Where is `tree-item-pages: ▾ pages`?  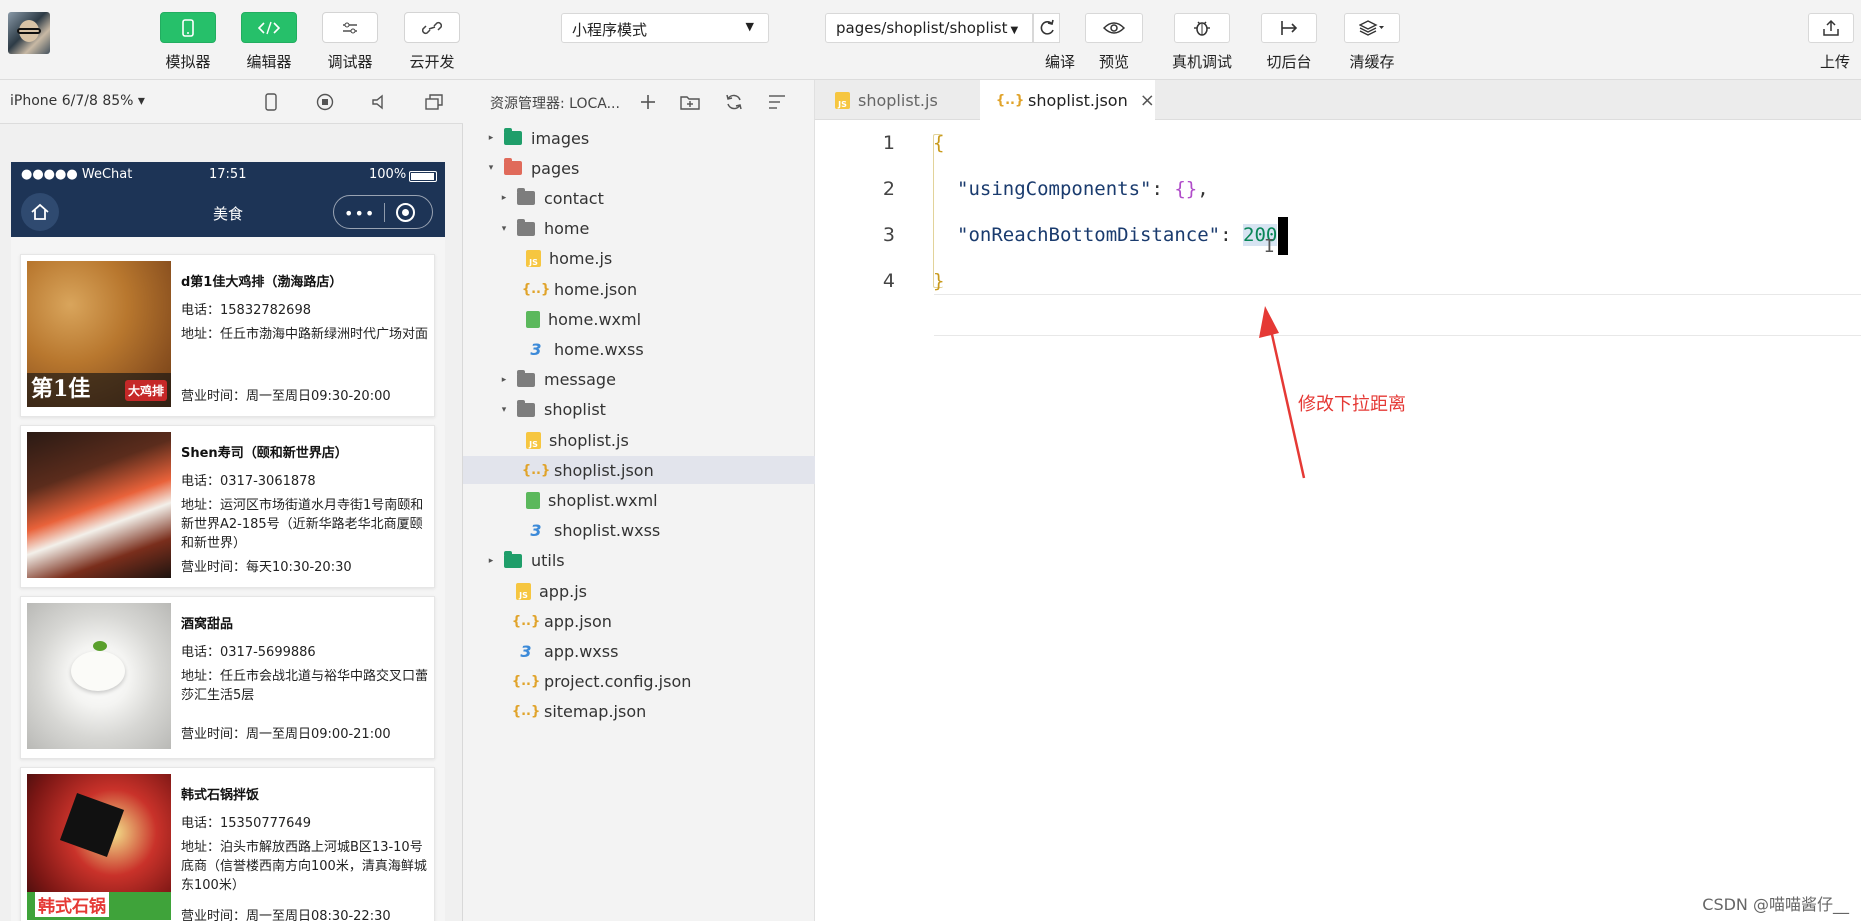 tree-item-pages: ▾ pages is located at coordinates (639, 168).